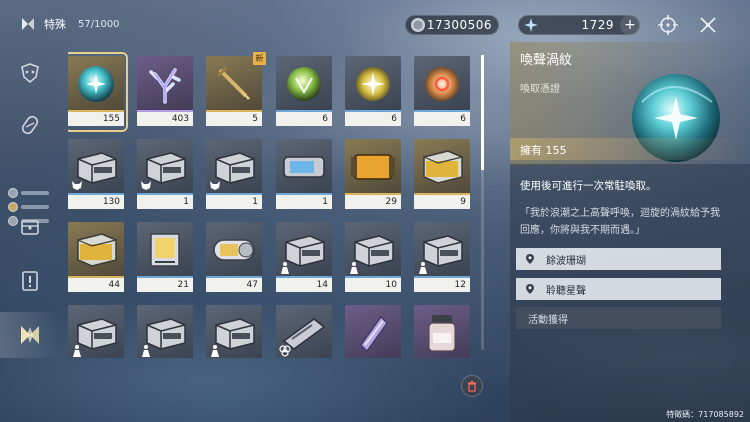  Describe the element at coordinates (28, 24) in the screenshot. I see `special-category-icon` at that location.